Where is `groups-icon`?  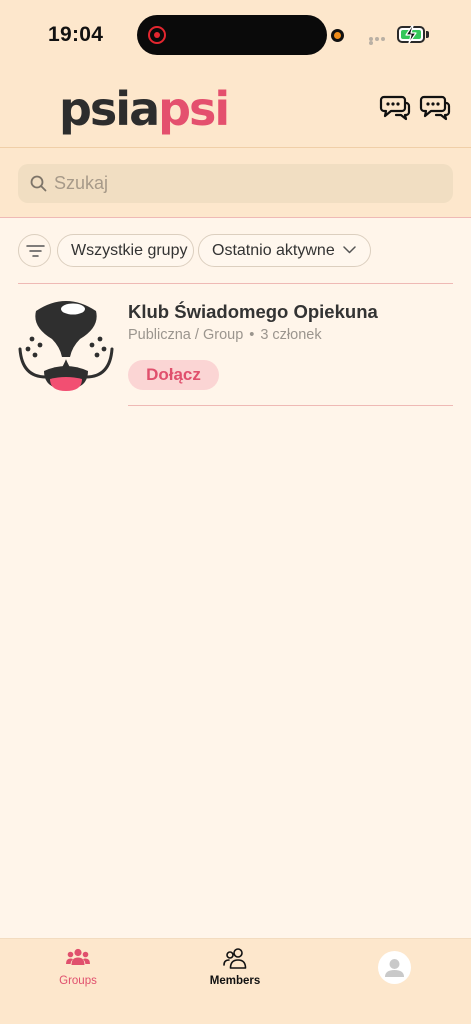 groups-icon is located at coordinates (78, 956).